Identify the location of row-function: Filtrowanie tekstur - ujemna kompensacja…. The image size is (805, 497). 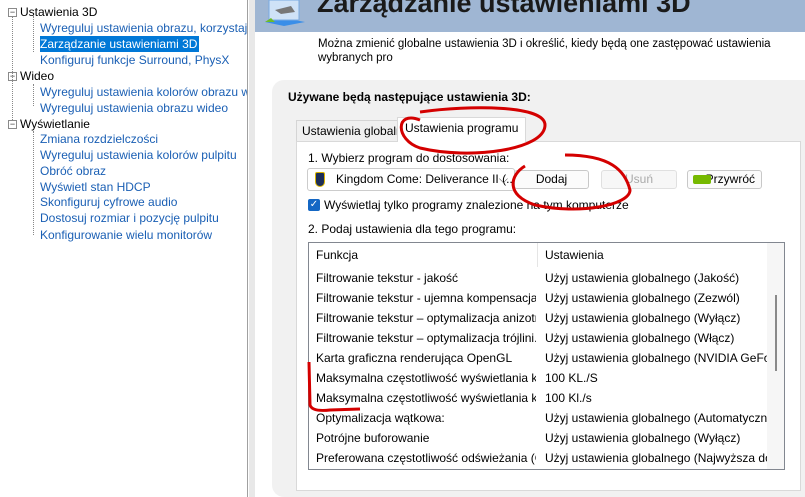
(426, 298).